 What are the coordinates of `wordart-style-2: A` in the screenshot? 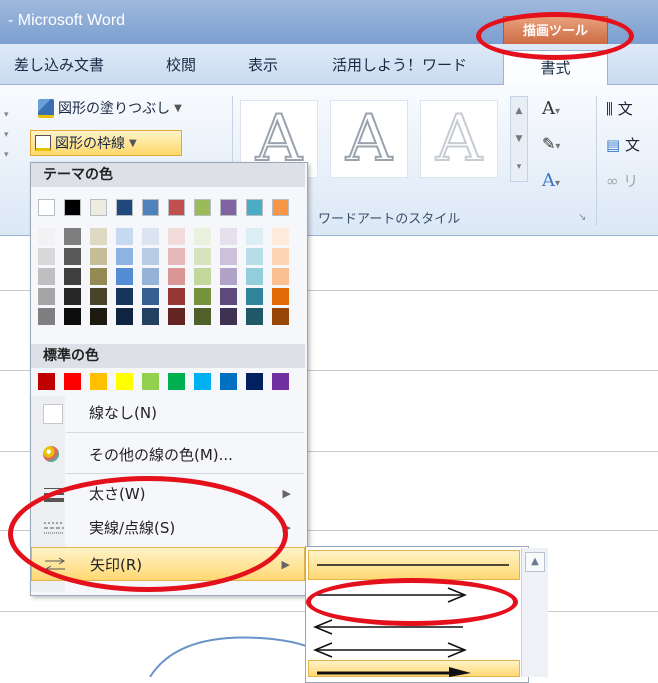 It's located at (369, 139).